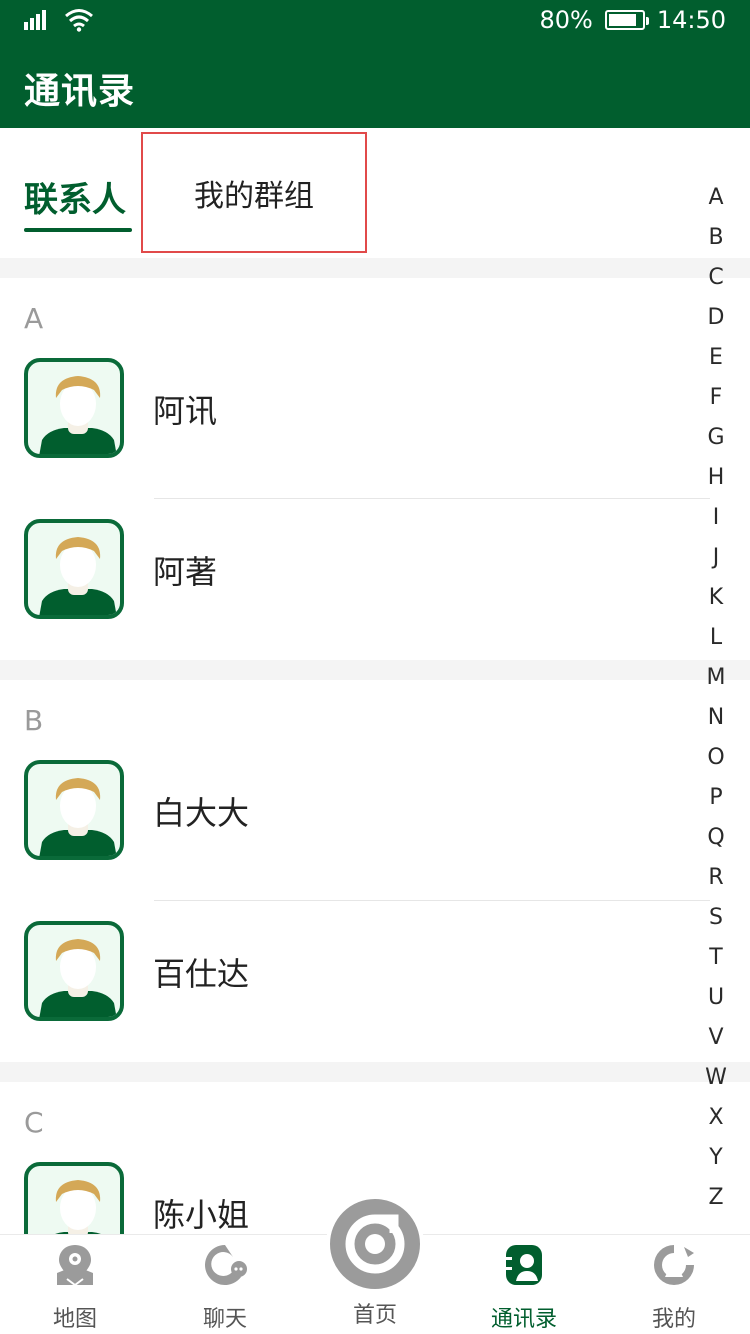 The image size is (750, 1334). What do you see at coordinates (716, 558) in the screenshot?
I see `alphabet-index-letter: J` at bounding box center [716, 558].